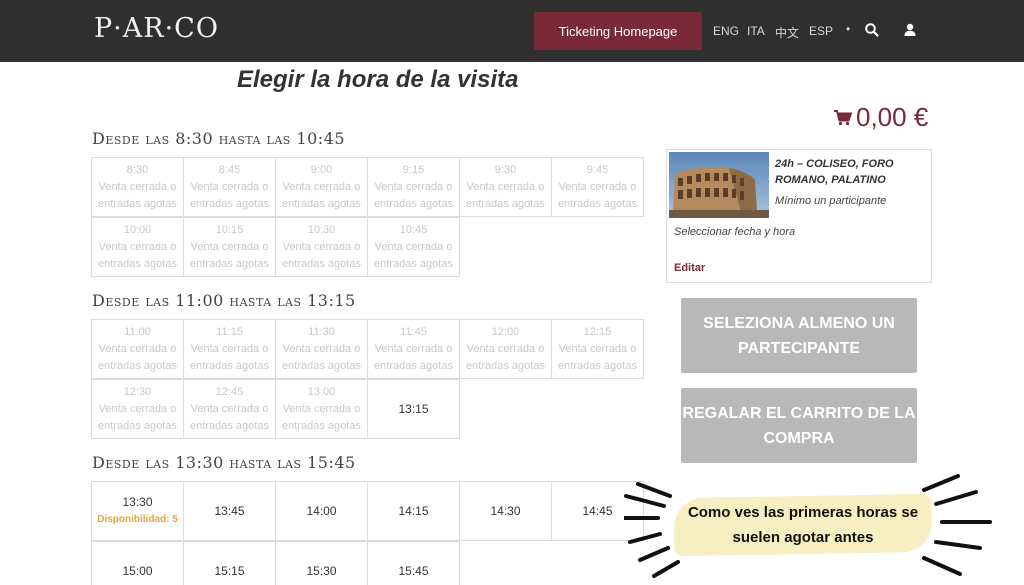 This screenshot has width=1024, height=585. What do you see at coordinates (756, 31) in the screenshot?
I see `lang-ita-link: ITA` at bounding box center [756, 31].